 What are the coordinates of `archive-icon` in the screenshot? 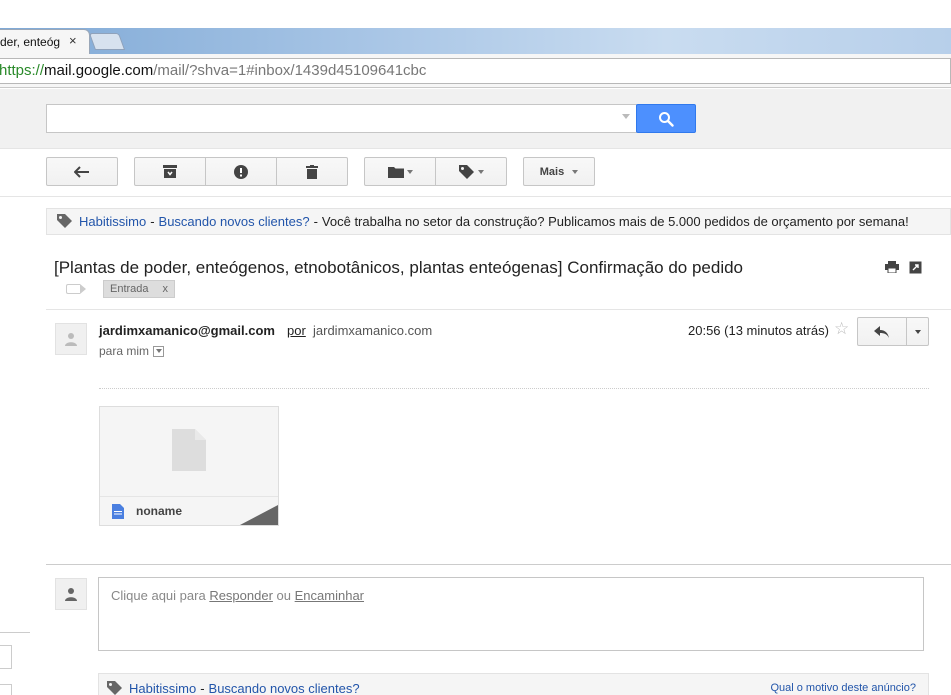 It's located at (170, 171).